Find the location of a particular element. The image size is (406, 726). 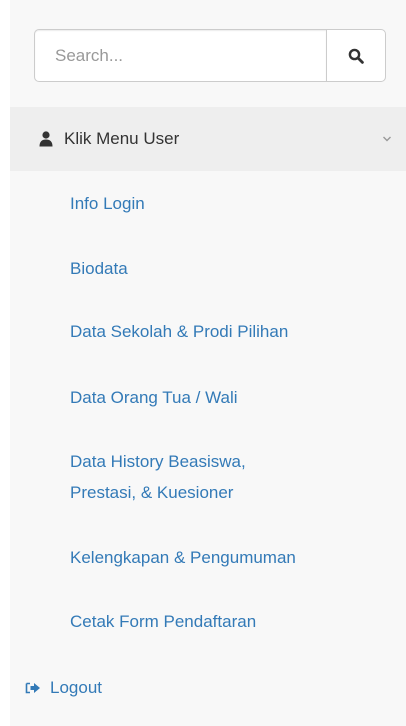

submenu-item-data-orang-tua: Data Orang Tua / Wali is located at coordinates (230, 397).